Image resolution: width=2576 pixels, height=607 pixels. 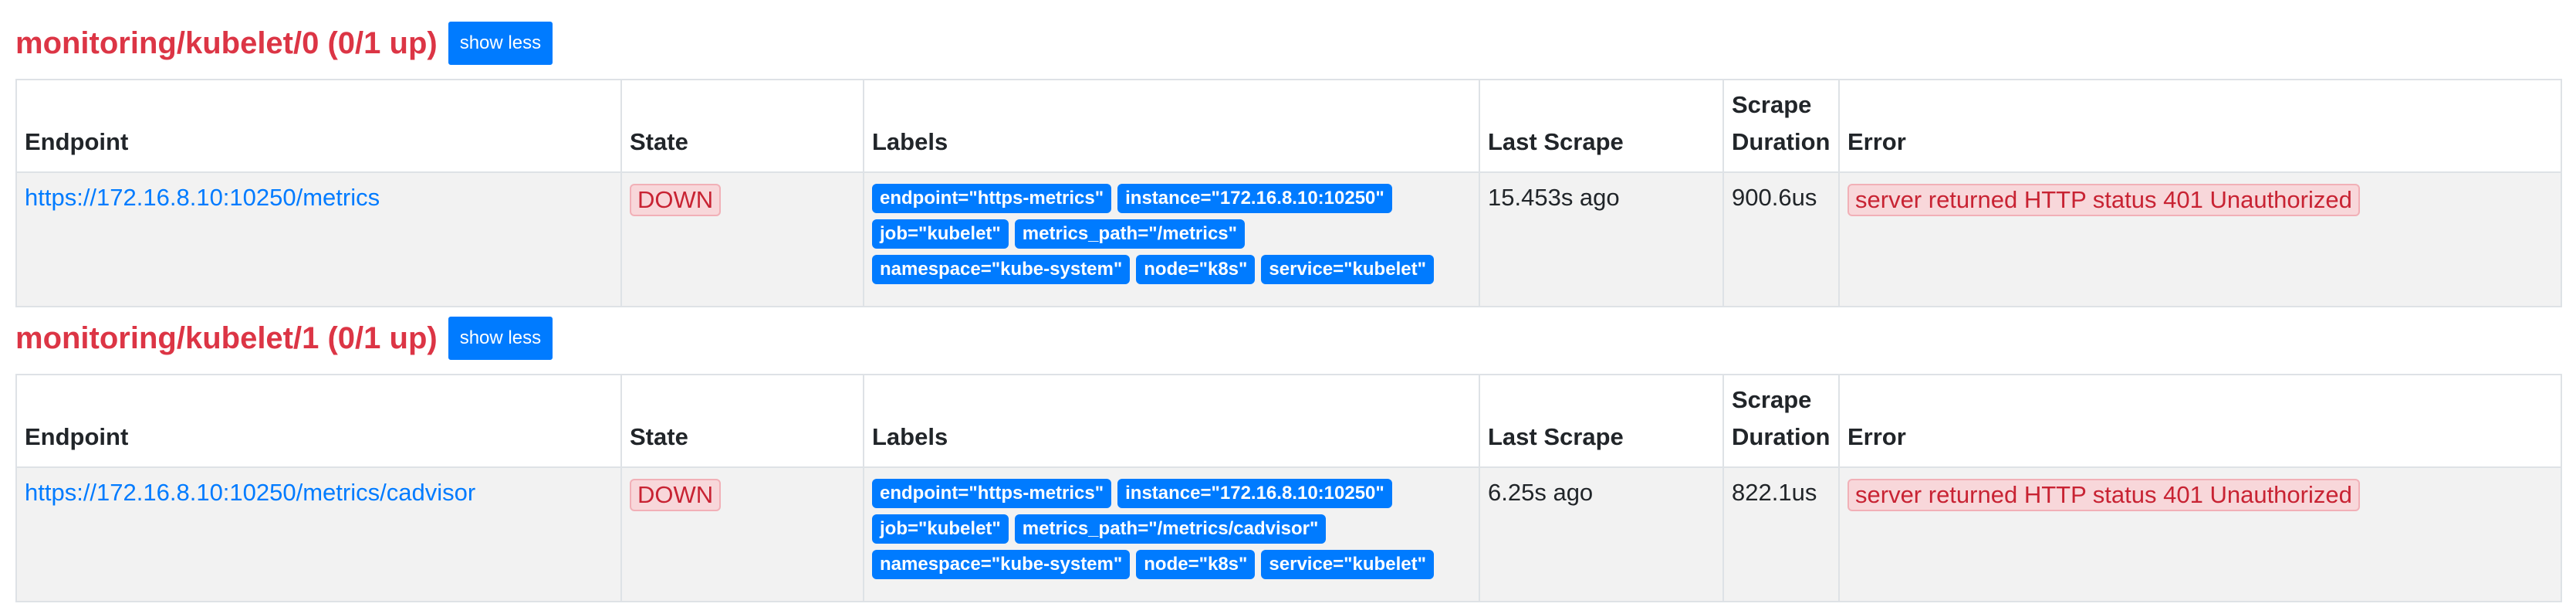 What do you see at coordinates (318, 239) in the screenshot?
I see `endpoint-cell: https://172.16.8.10:10250/metrics` at bounding box center [318, 239].